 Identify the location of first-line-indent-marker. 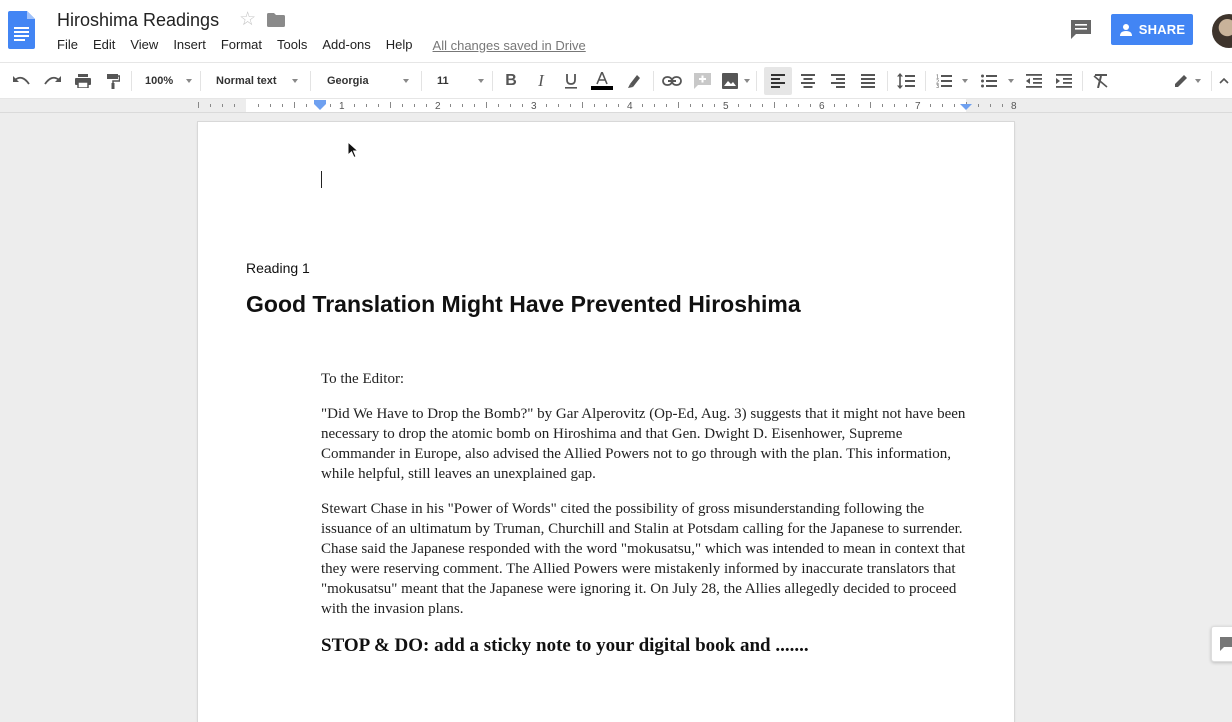
(320, 105).